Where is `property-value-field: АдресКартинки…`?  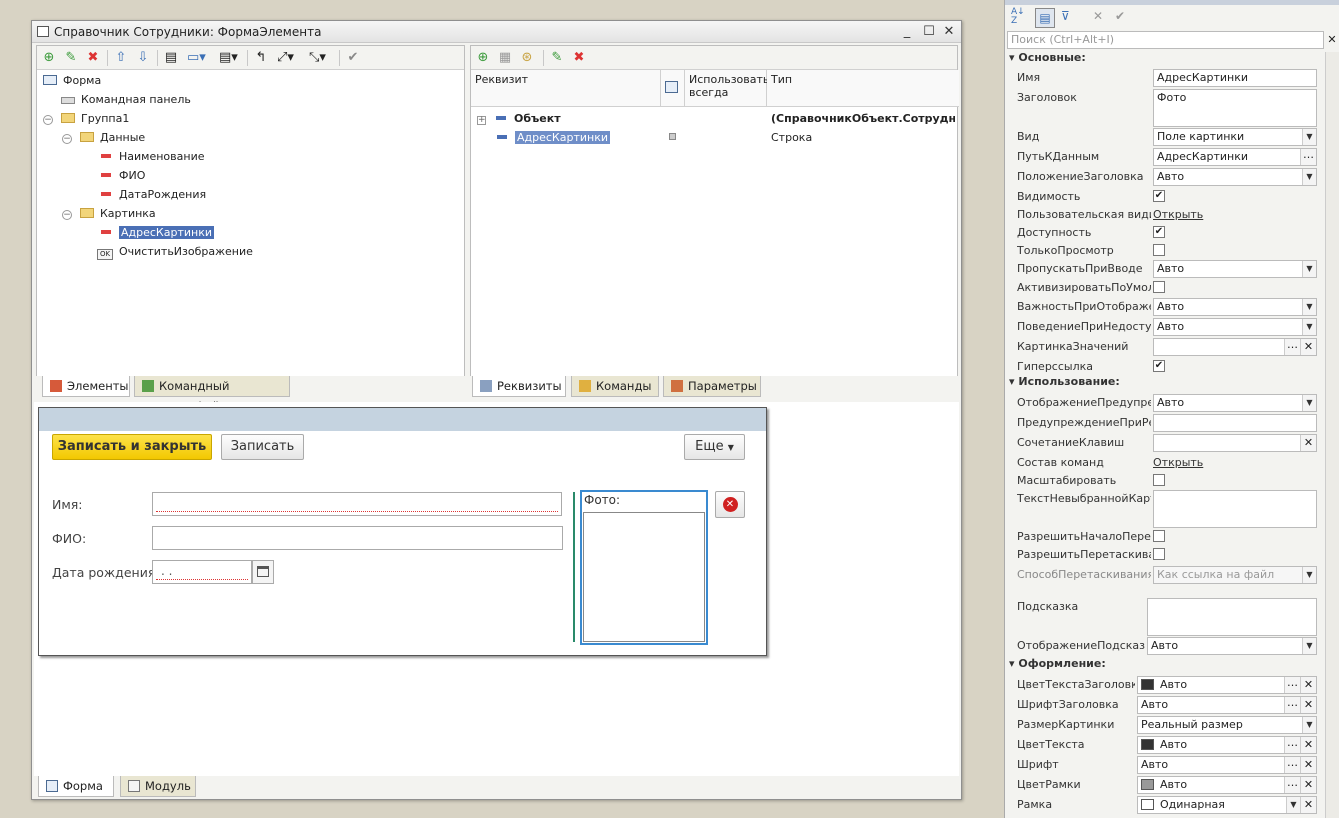 property-value-field: АдресКартинки… is located at coordinates (1235, 157).